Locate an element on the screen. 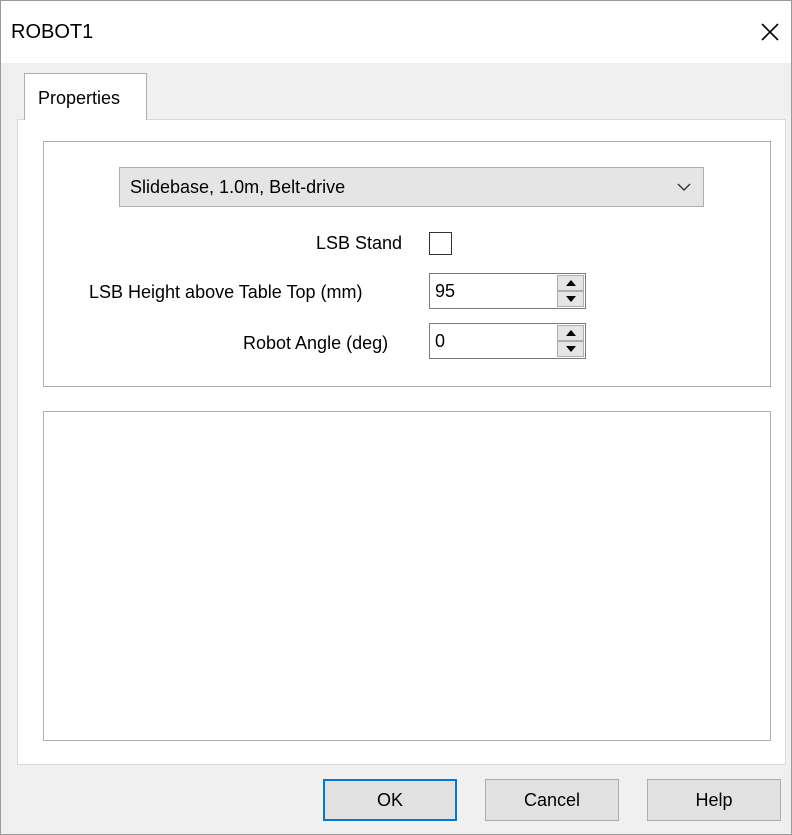  robot-angle-spin-down-button is located at coordinates (570, 349).